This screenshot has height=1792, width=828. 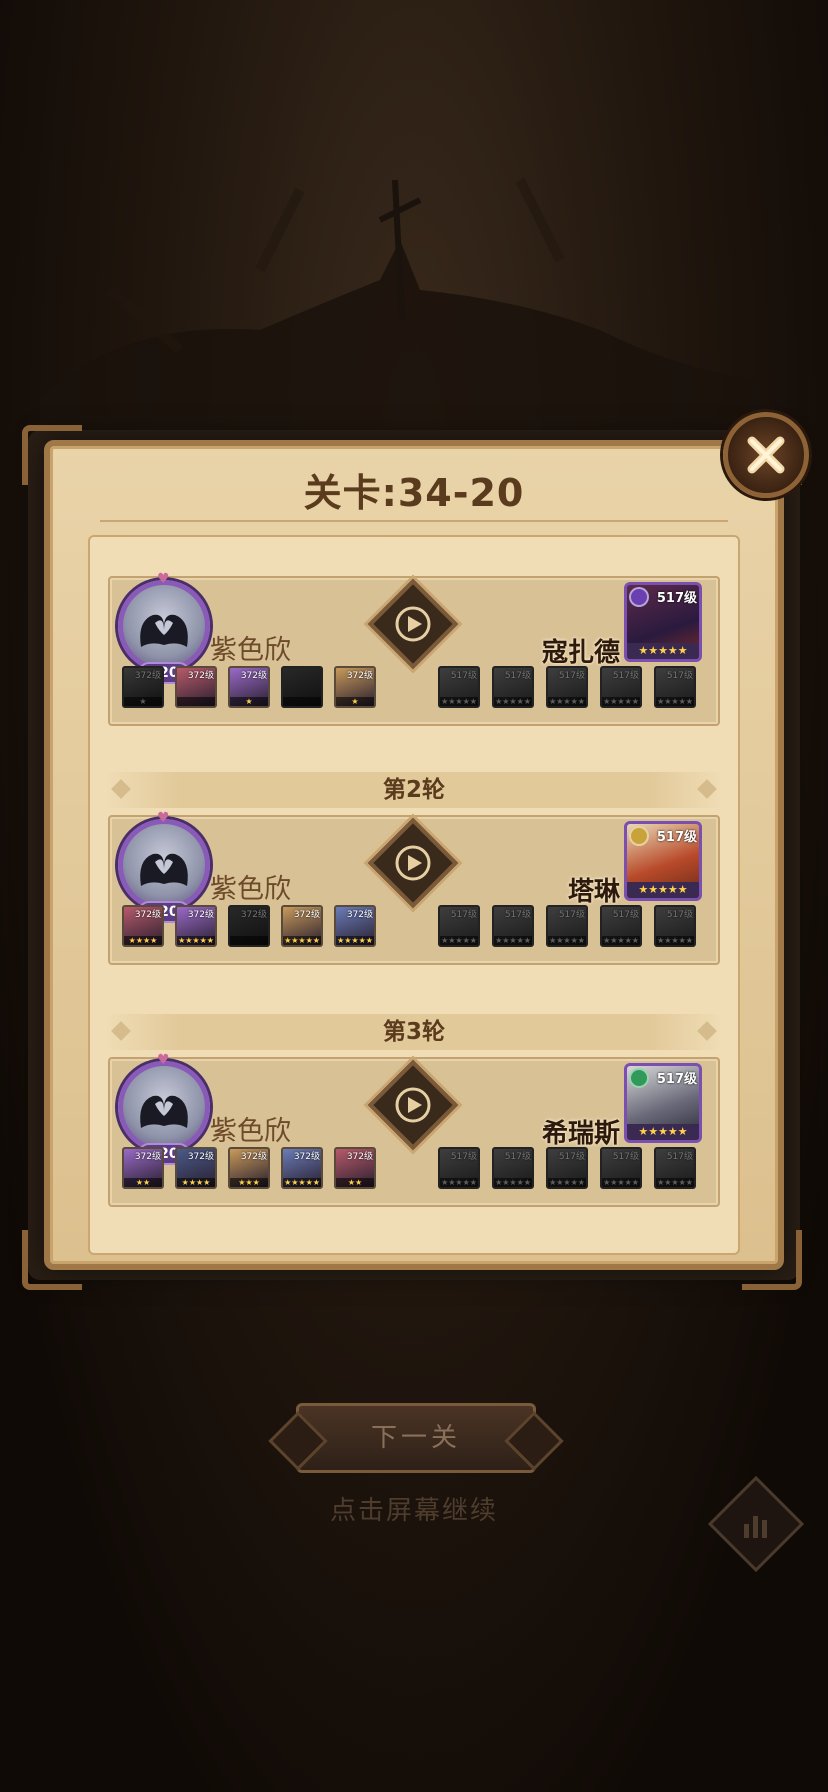 What do you see at coordinates (756, 1524) in the screenshot?
I see `bar-chart-icon` at bounding box center [756, 1524].